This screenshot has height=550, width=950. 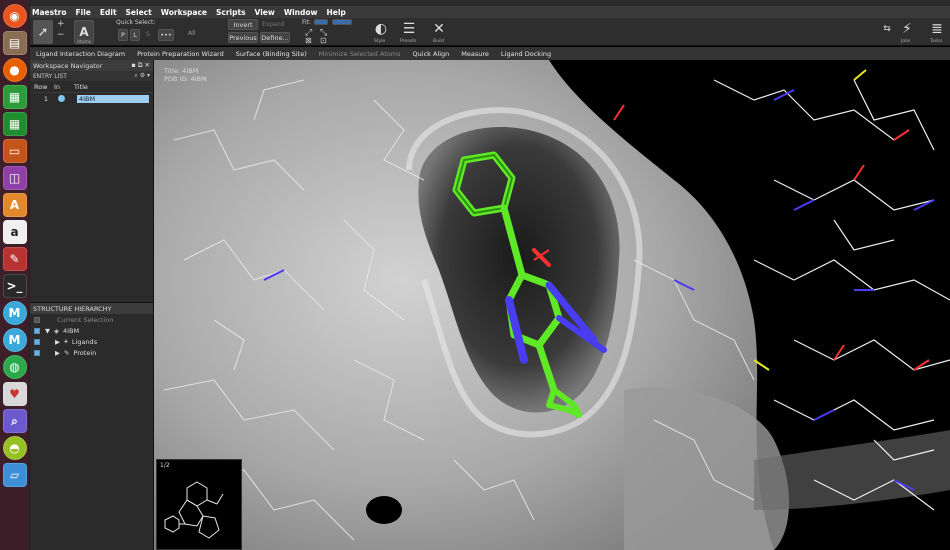 What do you see at coordinates (937, 29) in the screenshot?
I see `tasks-icon: ≣` at bounding box center [937, 29].